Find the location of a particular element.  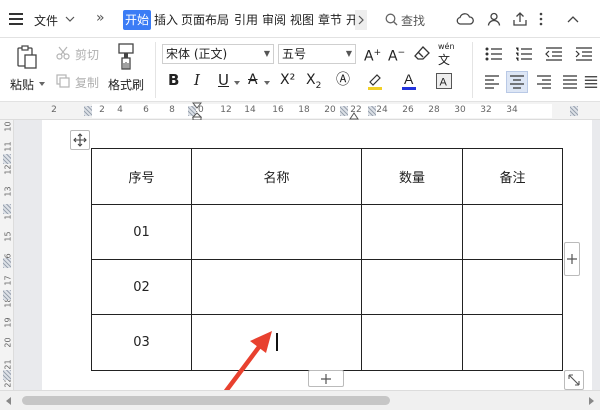

tab-home: 开始 is located at coordinates (137, 20).